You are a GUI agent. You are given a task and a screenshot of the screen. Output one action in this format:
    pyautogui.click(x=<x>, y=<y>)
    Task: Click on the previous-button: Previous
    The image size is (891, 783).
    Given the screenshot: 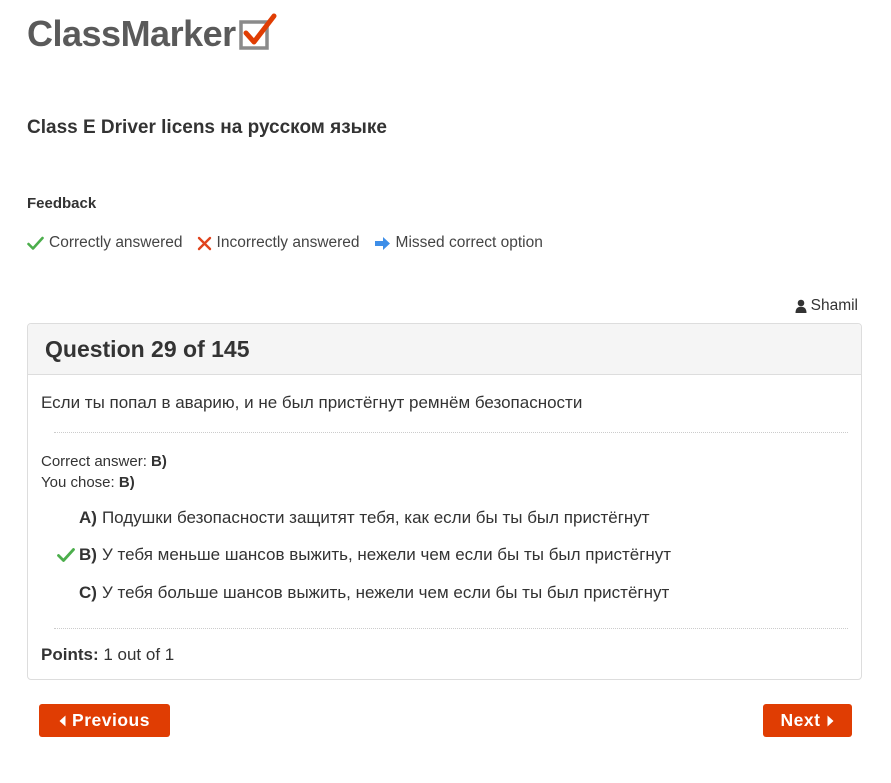 What is the action you would take?
    pyautogui.click(x=104, y=720)
    